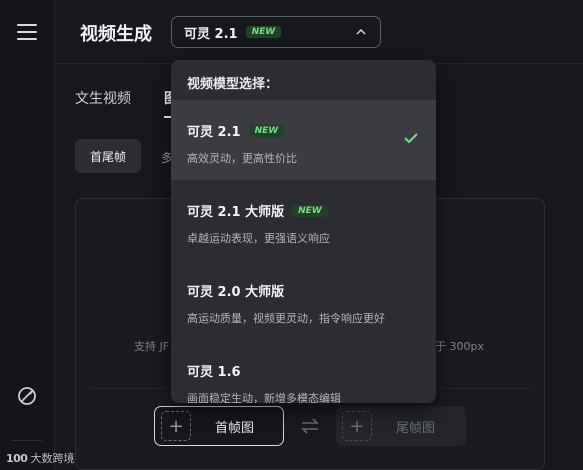  What do you see at coordinates (27, 235) in the screenshot?
I see `left-rail` at bounding box center [27, 235].